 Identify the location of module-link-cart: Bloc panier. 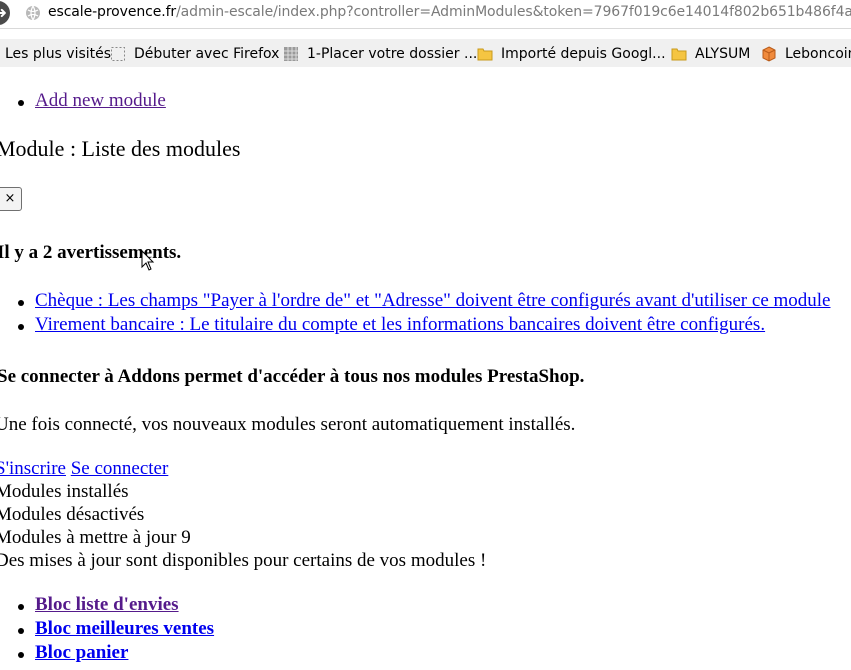
(81, 653).